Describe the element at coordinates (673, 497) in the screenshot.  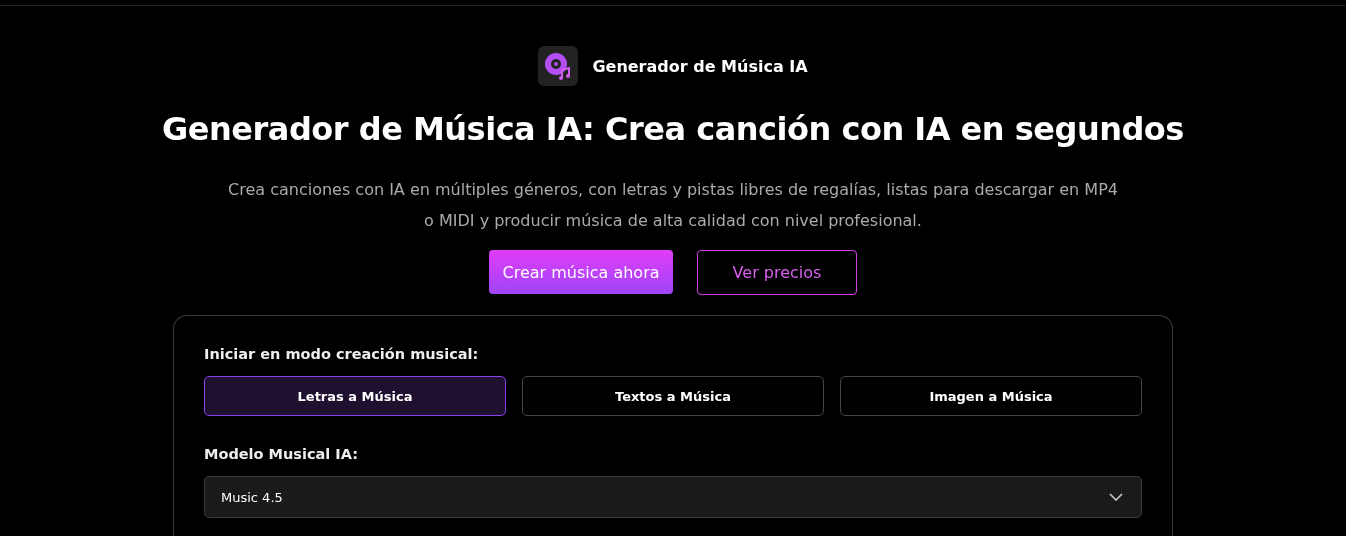
I see `model-select: Music 4.5` at that location.